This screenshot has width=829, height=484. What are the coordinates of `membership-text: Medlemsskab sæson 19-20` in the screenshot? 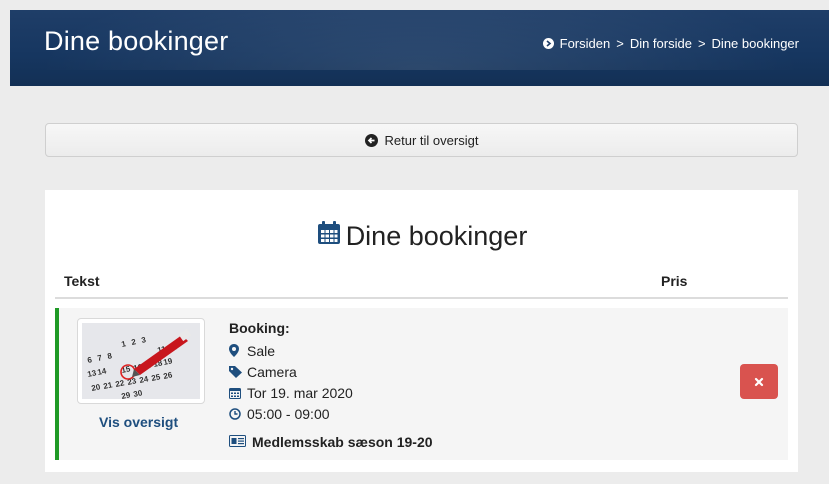 It's located at (342, 442).